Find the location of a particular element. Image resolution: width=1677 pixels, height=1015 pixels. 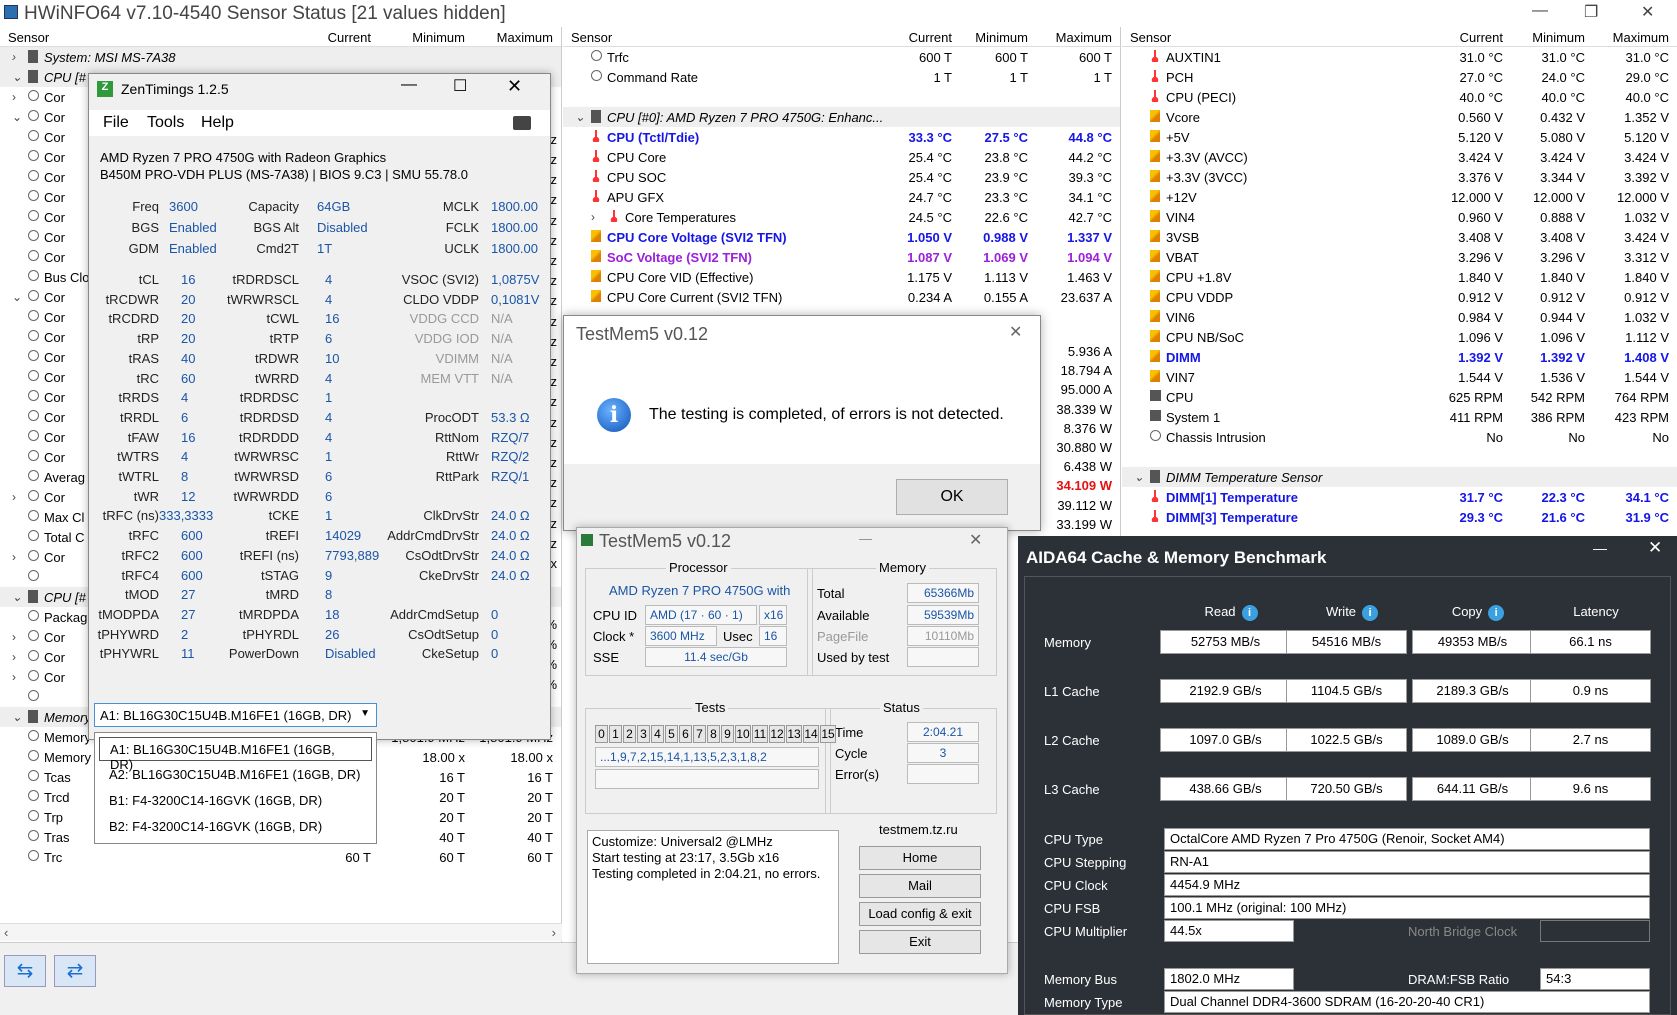

aida-result: 54516 MB/s is located at coordinates (1346, 642).